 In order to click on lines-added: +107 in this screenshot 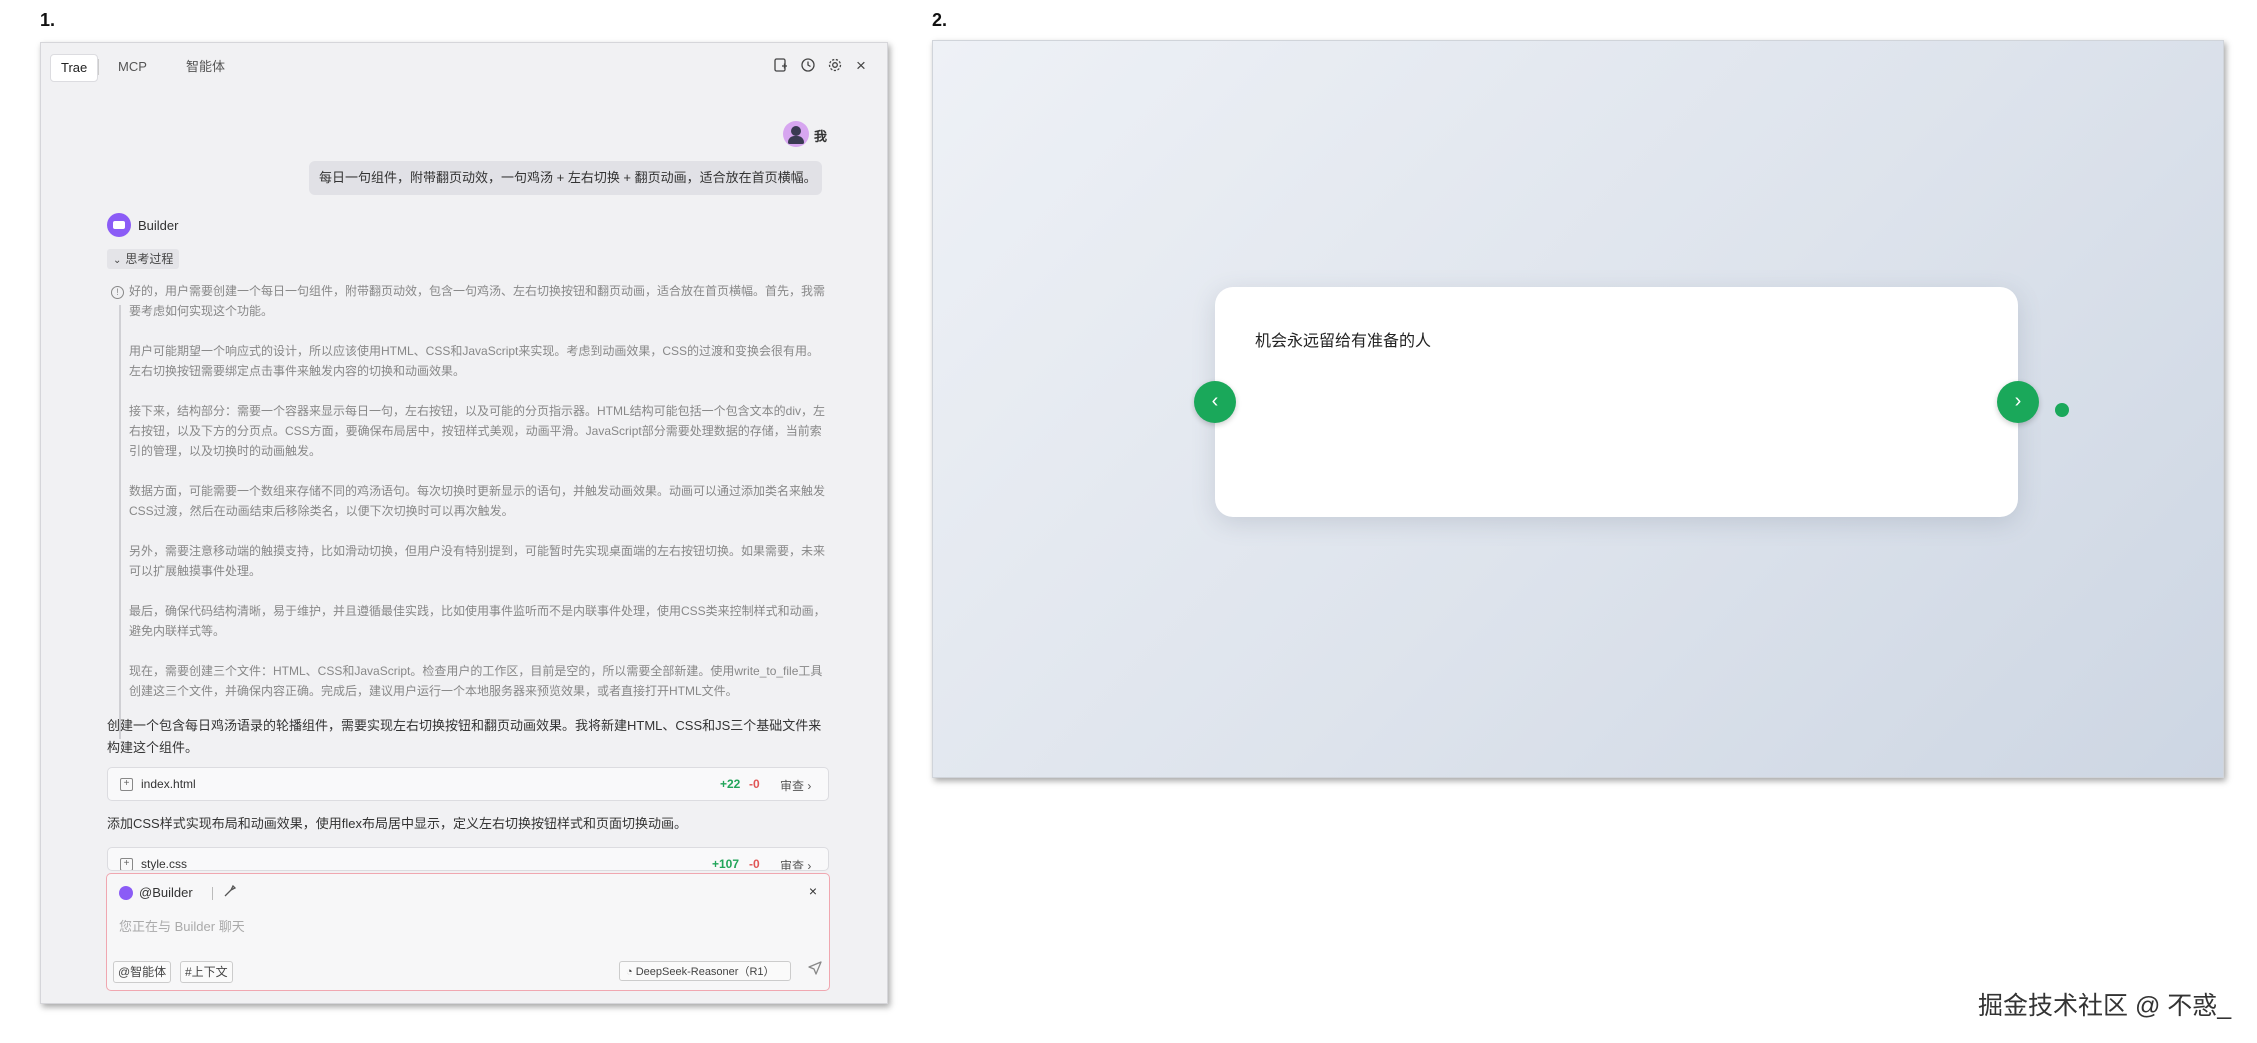, I will do `click(726, 864)`.